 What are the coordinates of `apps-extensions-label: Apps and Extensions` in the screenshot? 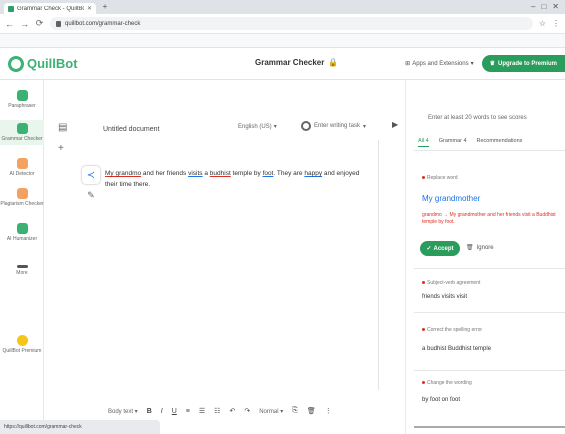 It's located at (440, 63).